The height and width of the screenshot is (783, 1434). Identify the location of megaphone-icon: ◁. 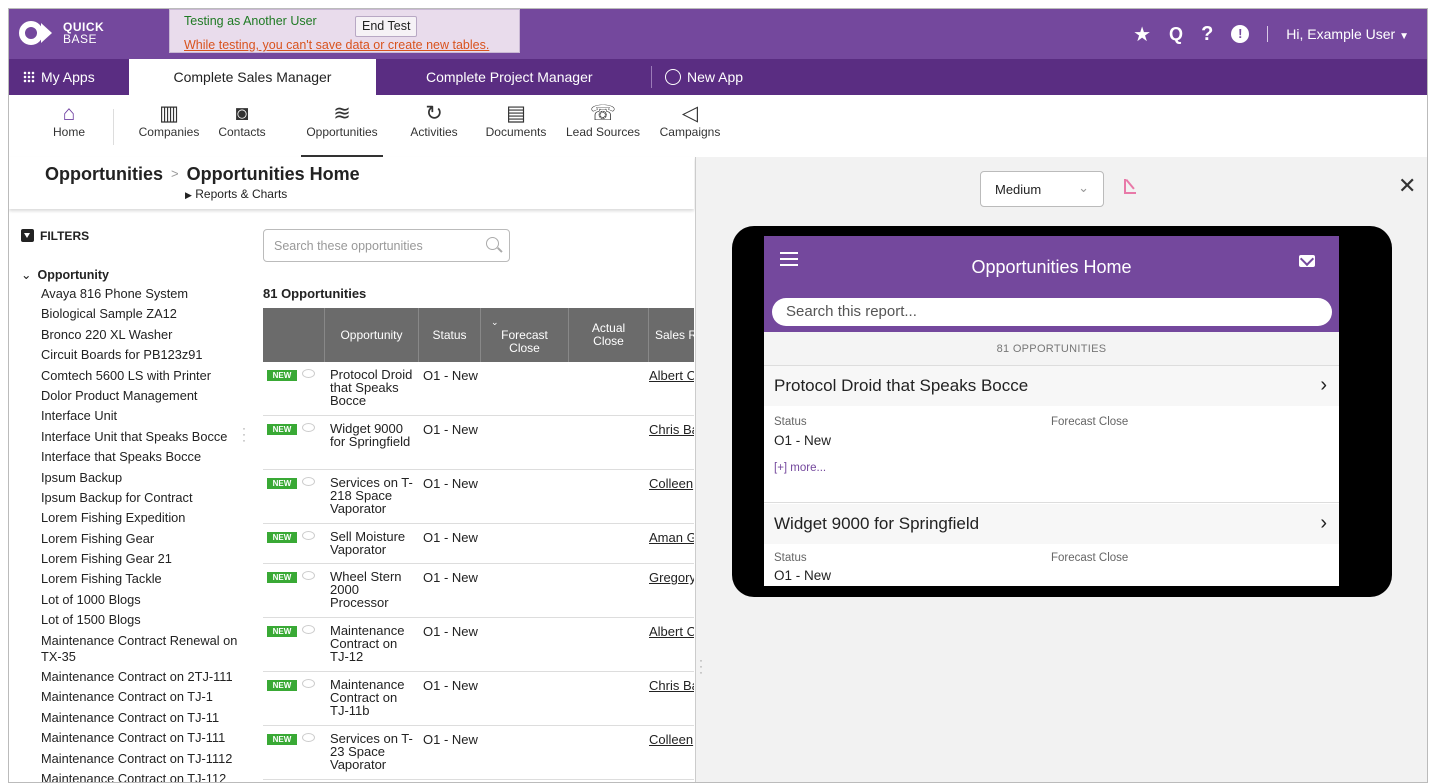
(690, 113).